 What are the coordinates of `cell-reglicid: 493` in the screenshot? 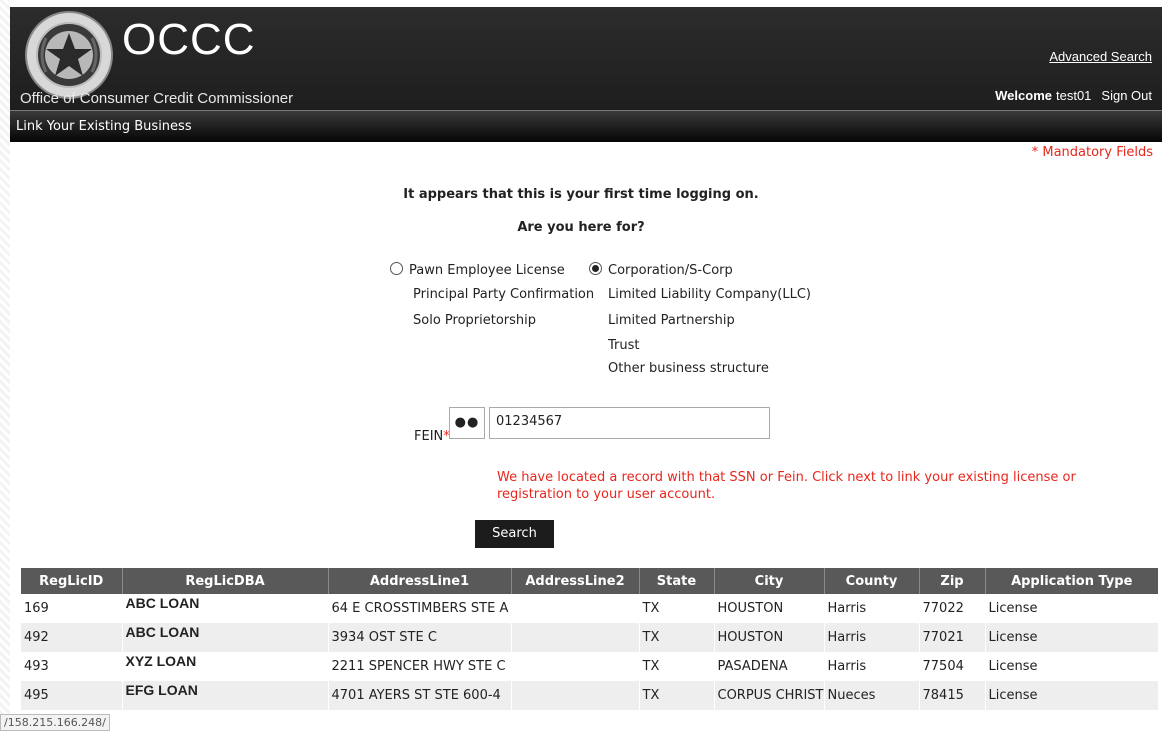 It's located at (72, 666).